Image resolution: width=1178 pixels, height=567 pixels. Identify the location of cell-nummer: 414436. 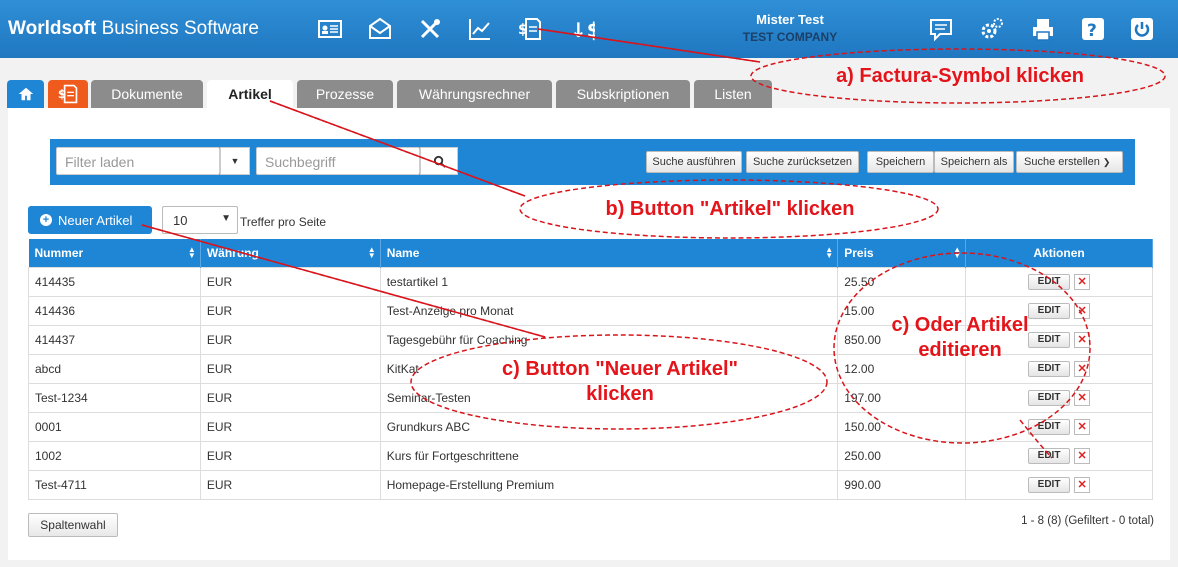
(114, 310).